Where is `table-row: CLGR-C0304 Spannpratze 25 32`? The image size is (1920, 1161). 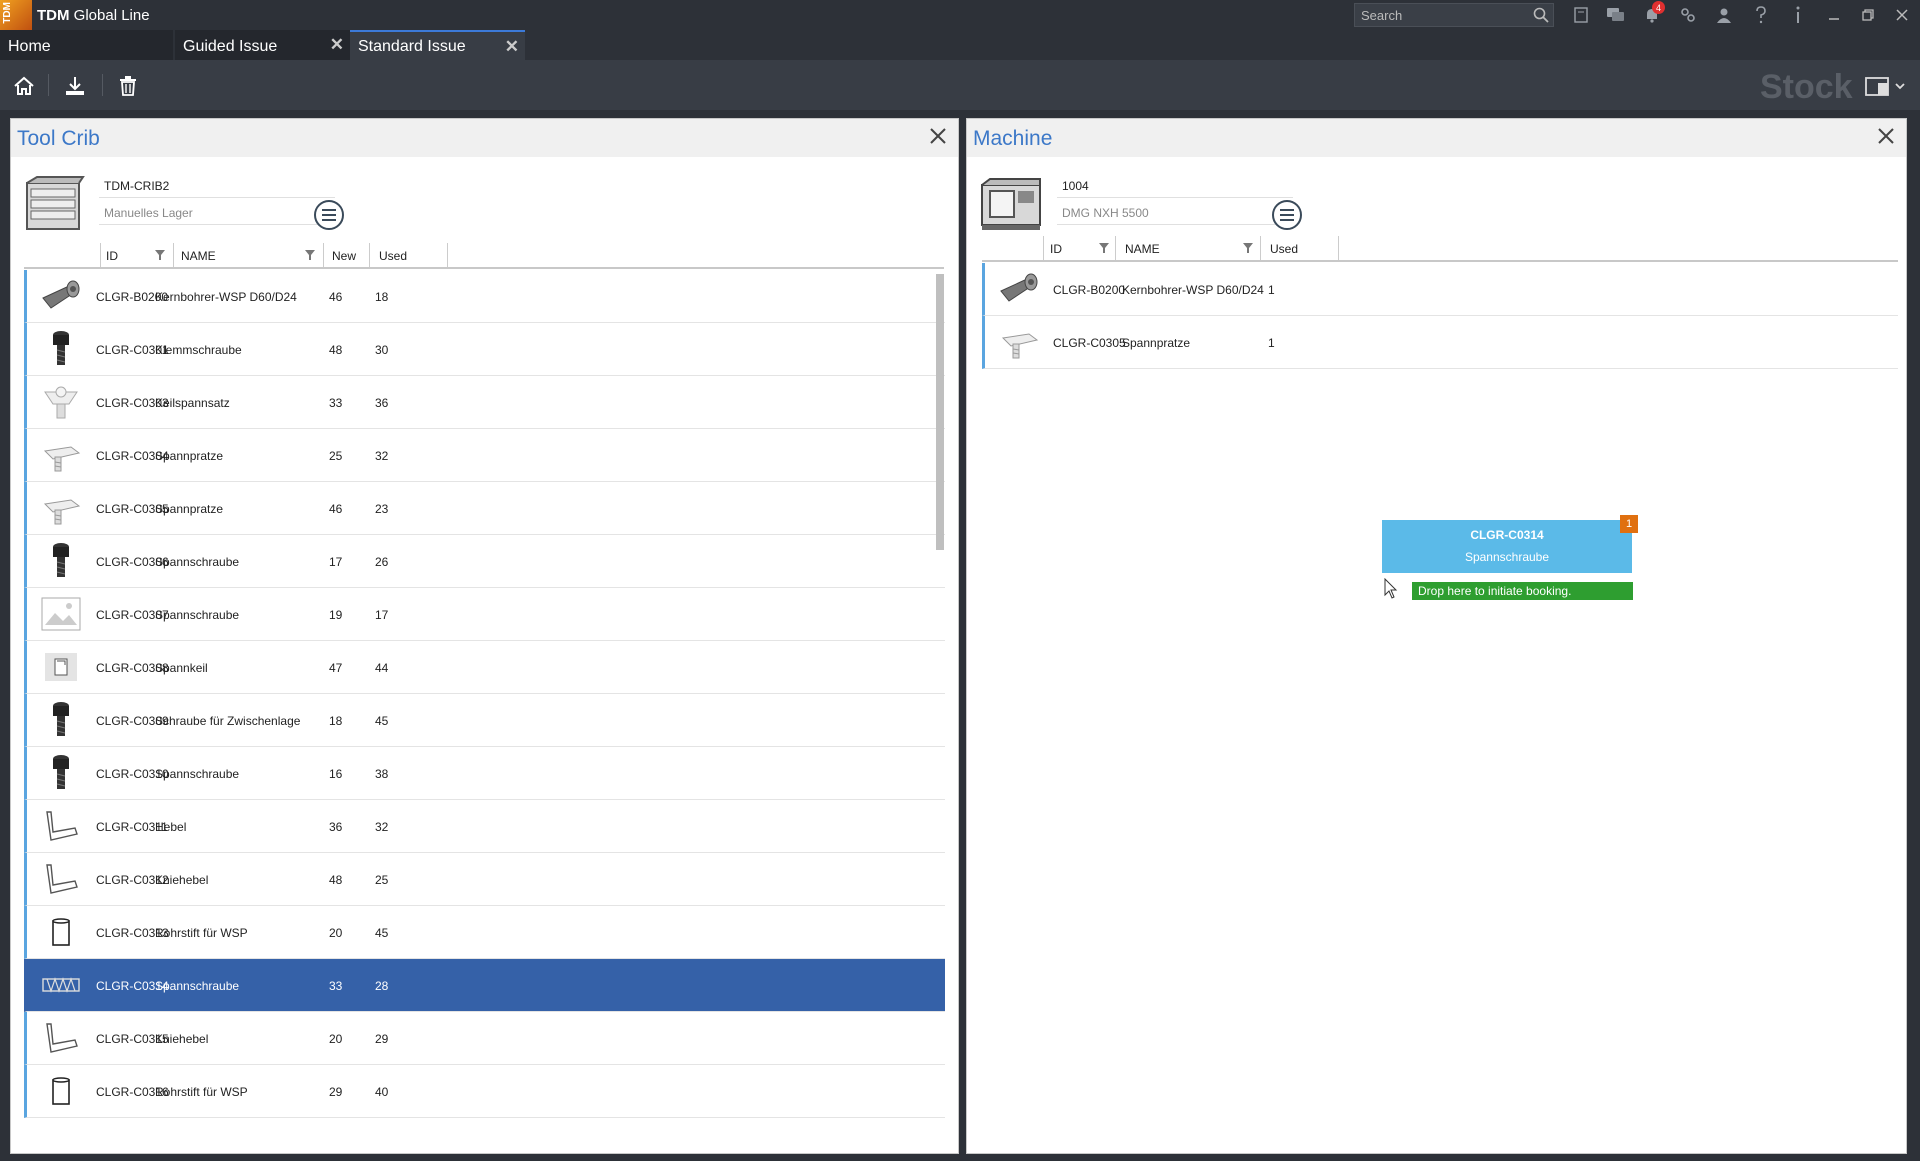
table-row: CLGR-C0304 Spannpratze 25 32 is located at coordinates (484, 455).